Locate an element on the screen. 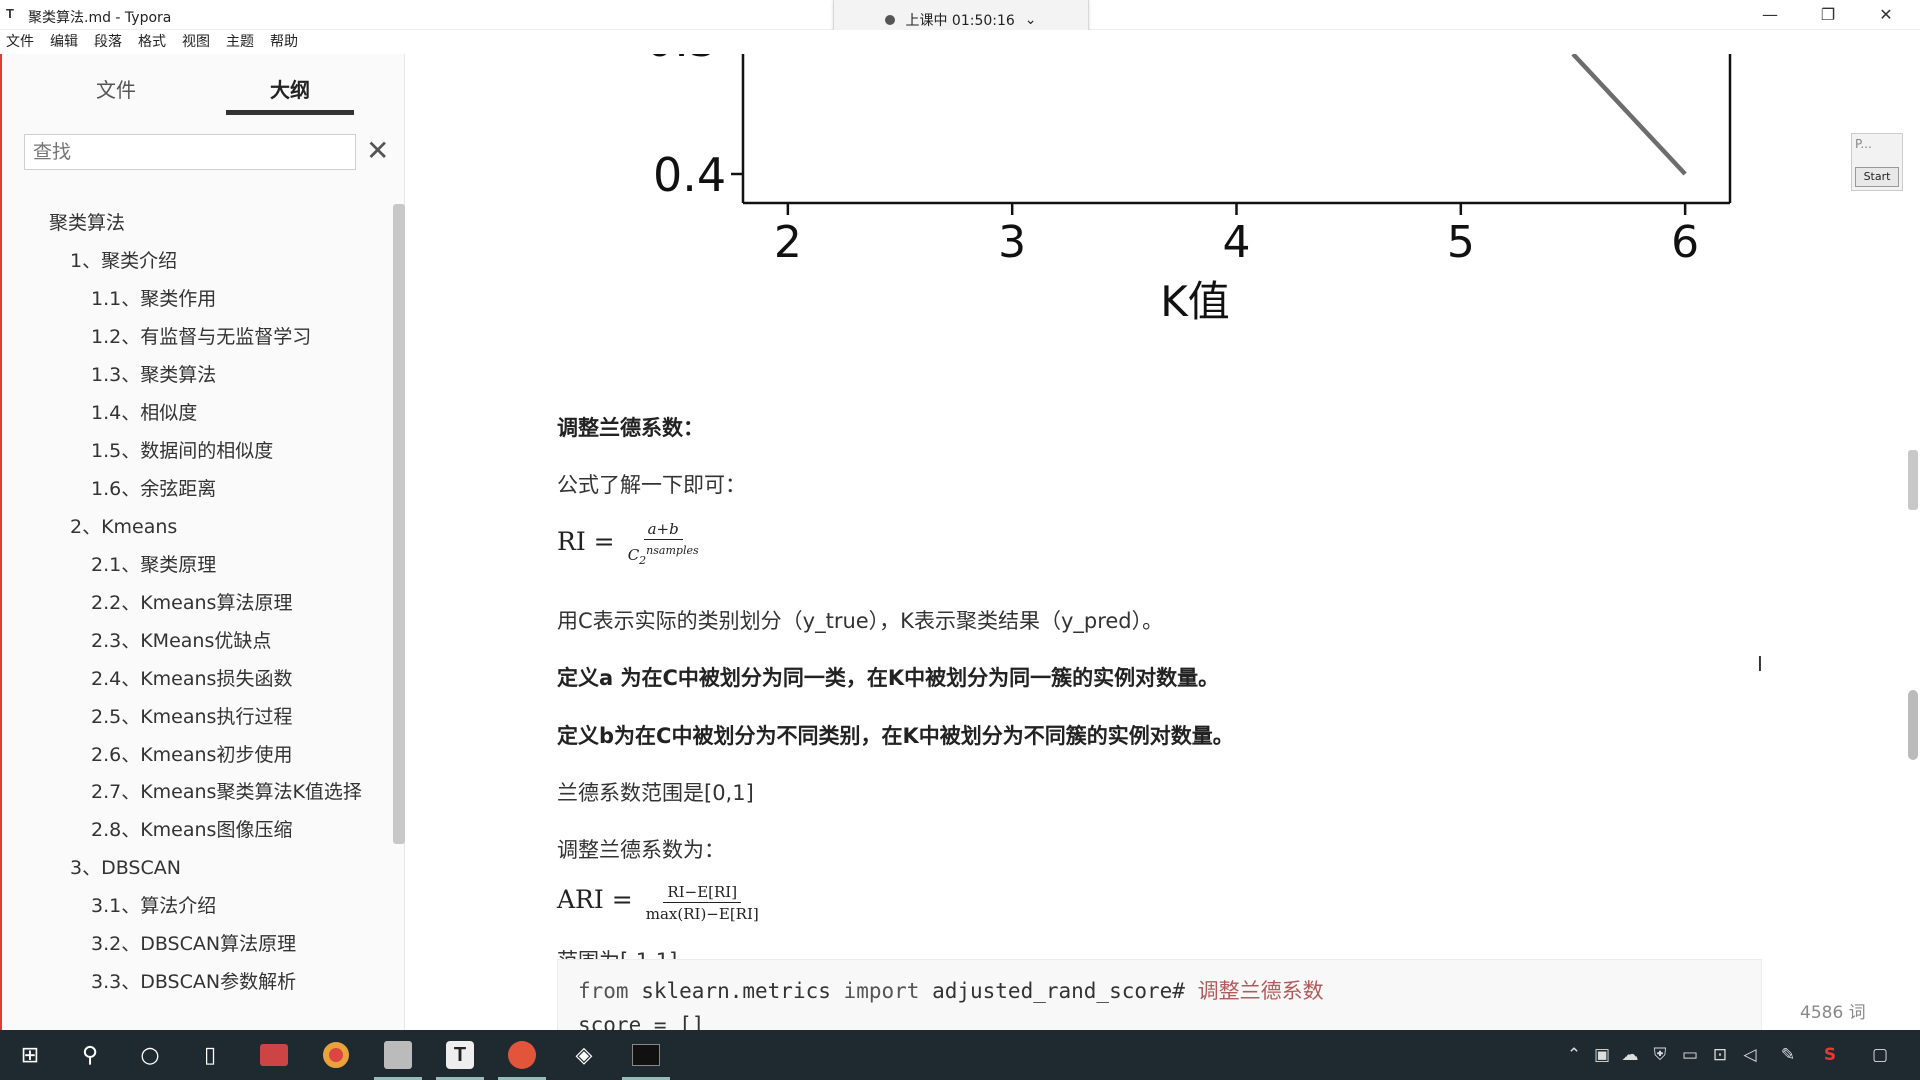 The width and height of the screenshot is (1920, 1080). search-icon: ⚲ is located at coordinates (90, 1055).